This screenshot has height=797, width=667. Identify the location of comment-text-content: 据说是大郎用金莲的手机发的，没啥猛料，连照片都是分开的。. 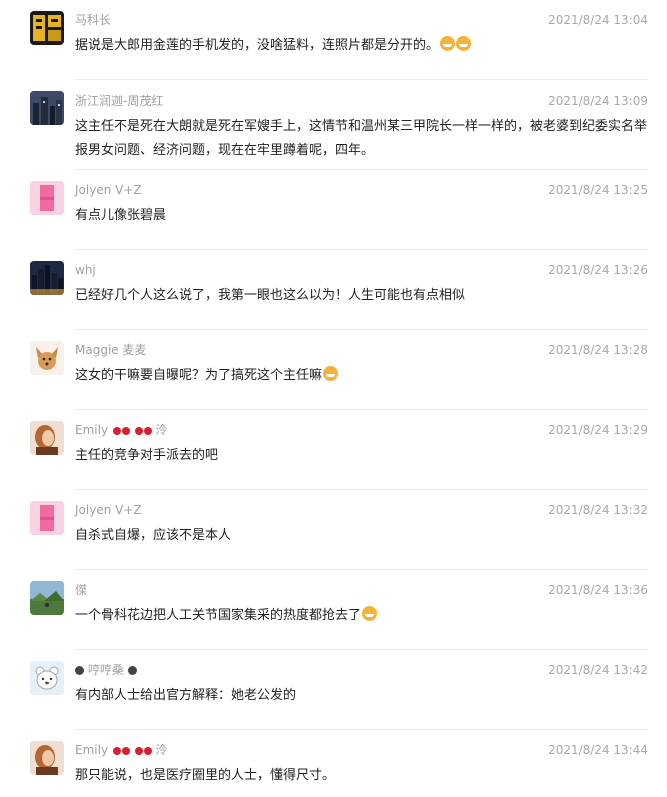
(257, 45).